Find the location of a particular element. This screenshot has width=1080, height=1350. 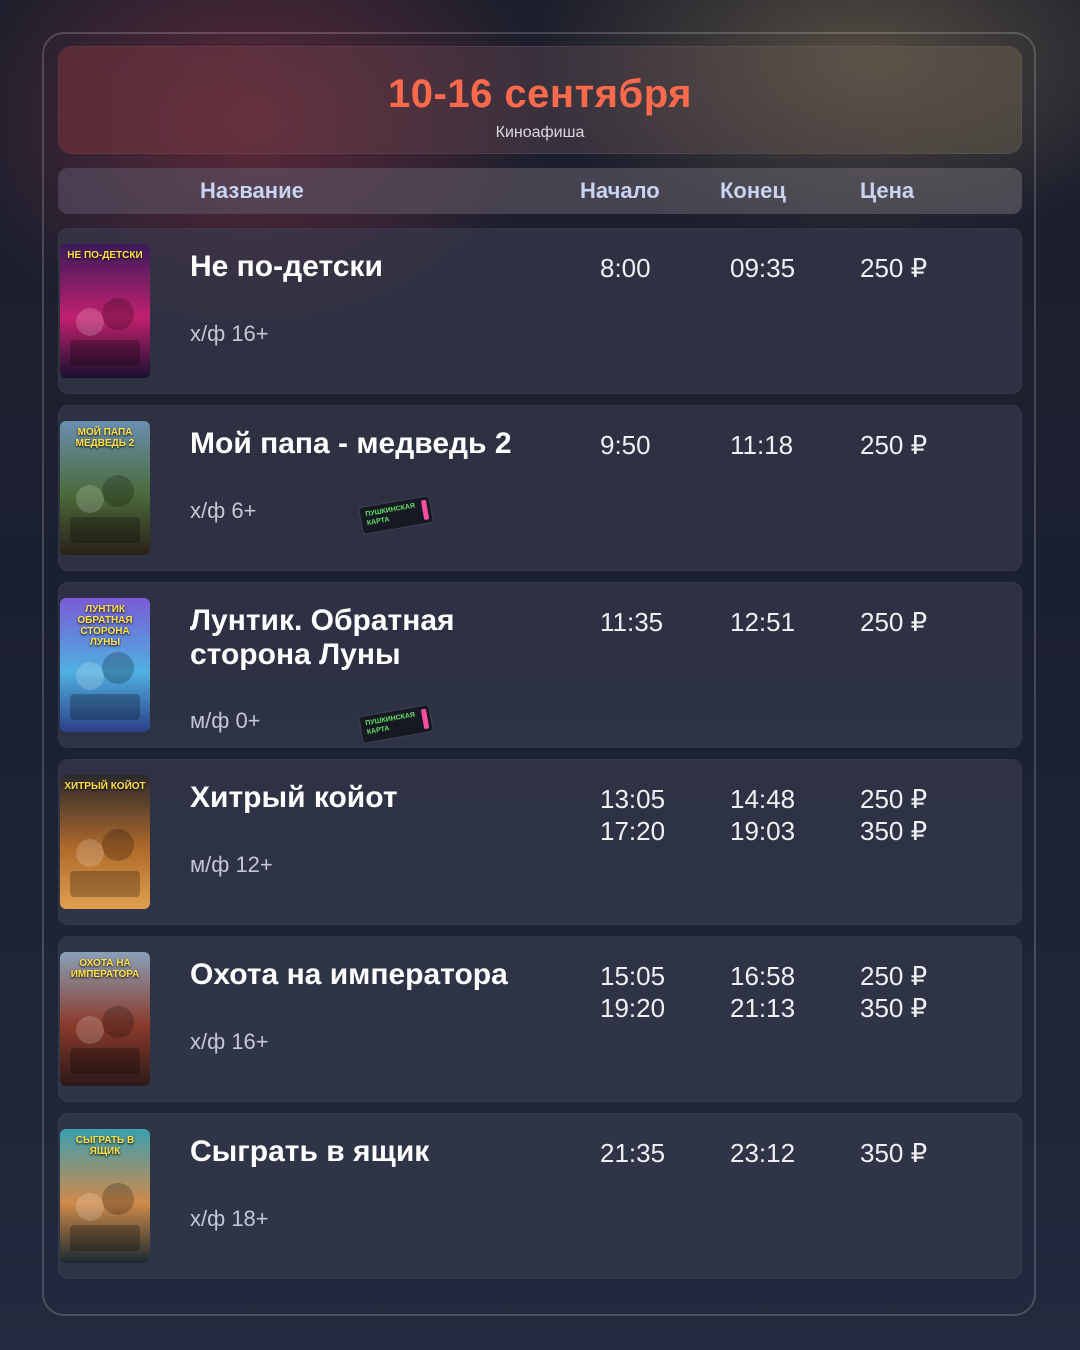

poster-title-text: ЛУНТИК ОБРАТНАЯ СТОРОНА ЛУНЫ is located at coordinates (105, 626).